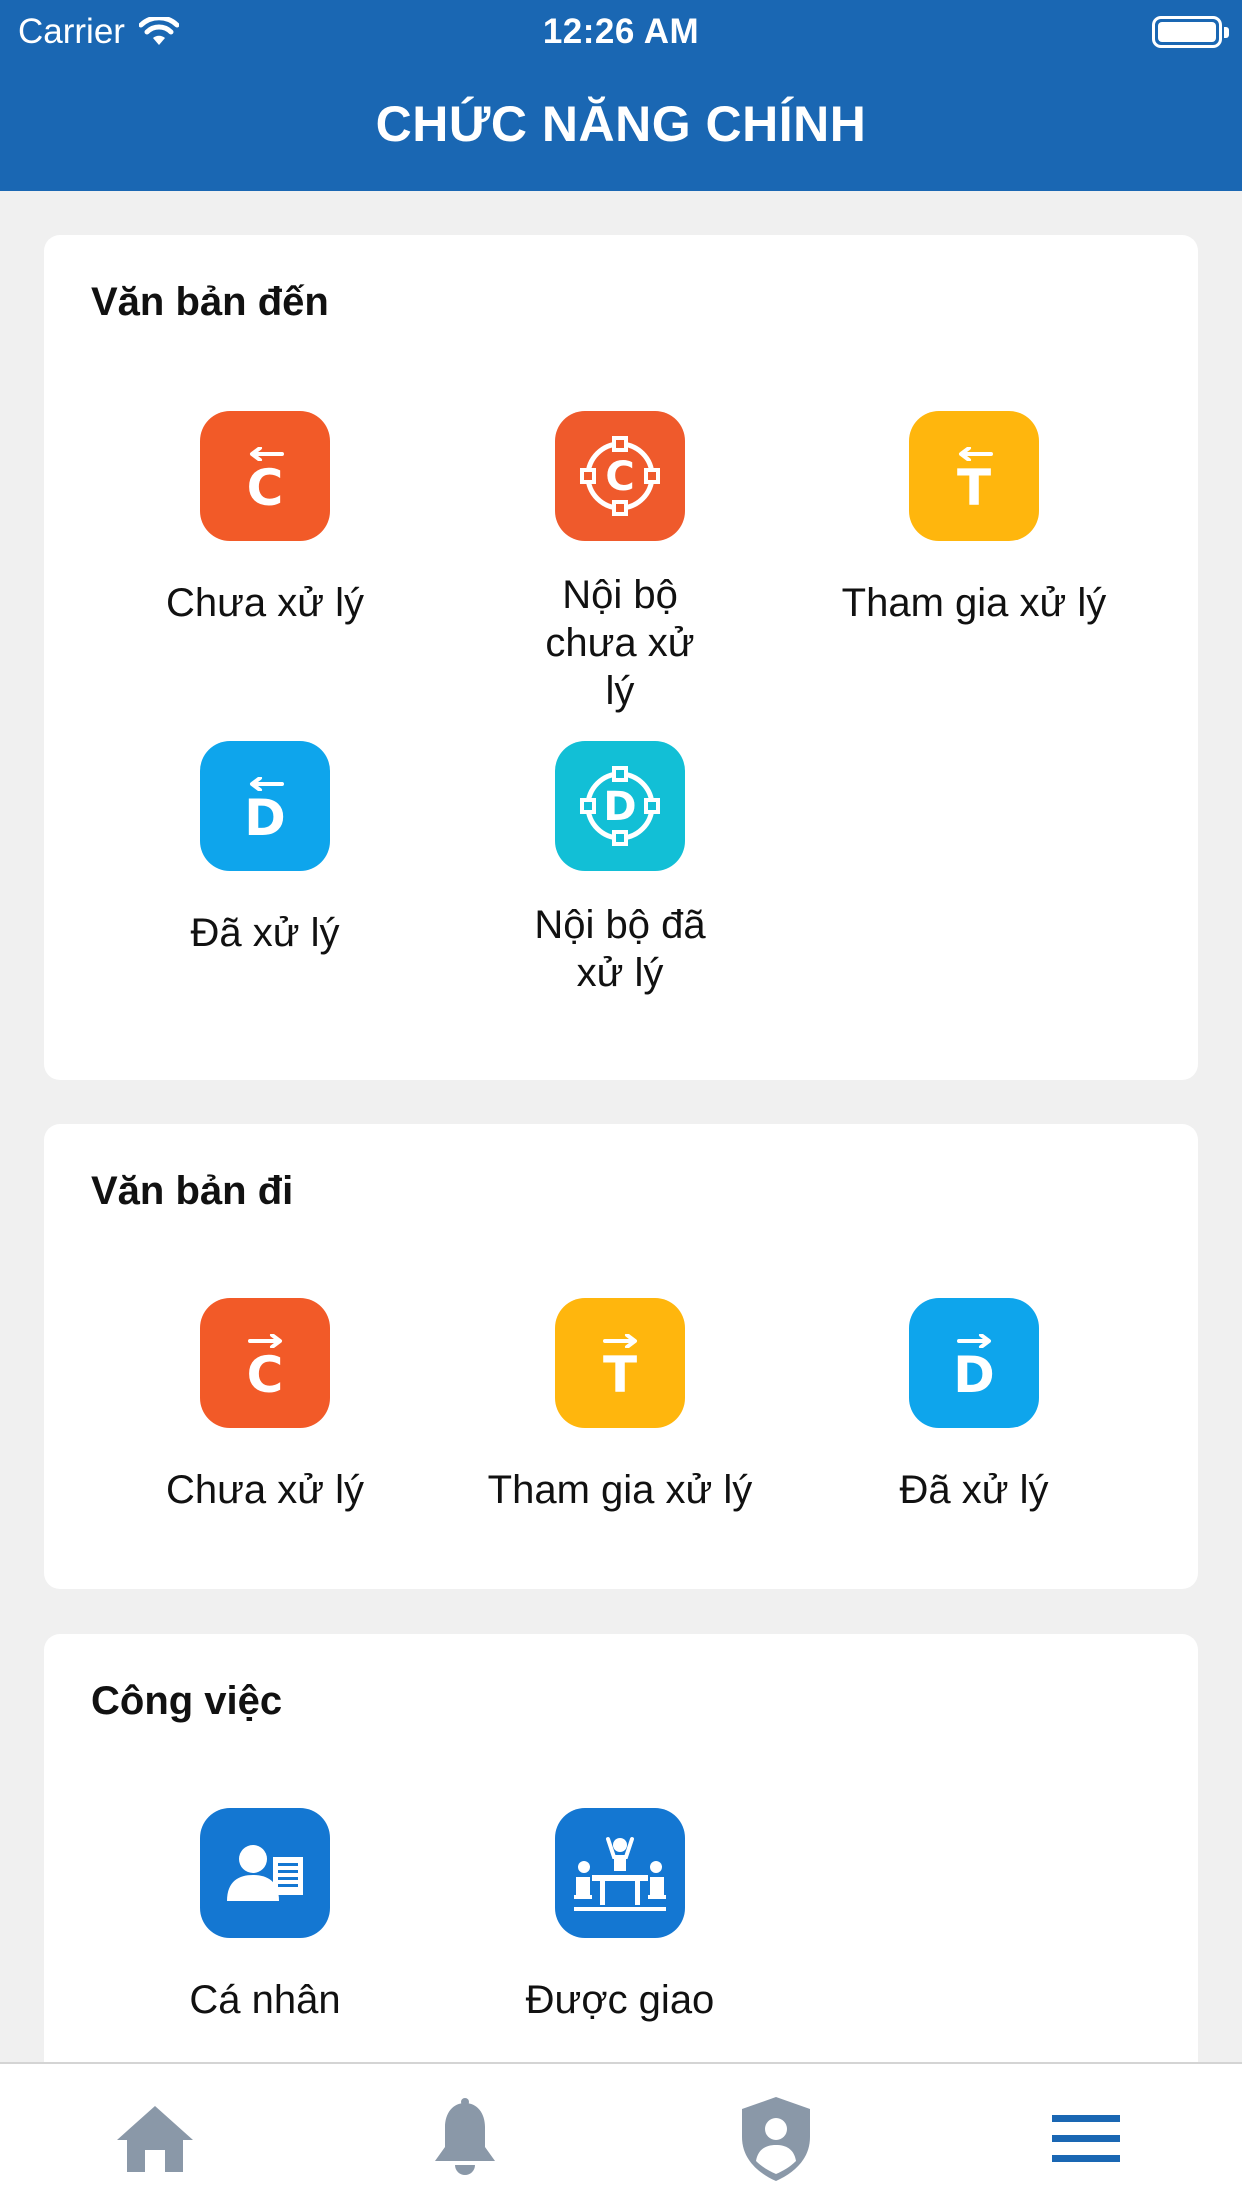  What do you see at coordinates (265, 2000) in the screenshot?
I see `item-label: Cá nhân` at bounding box center [265, 2000].